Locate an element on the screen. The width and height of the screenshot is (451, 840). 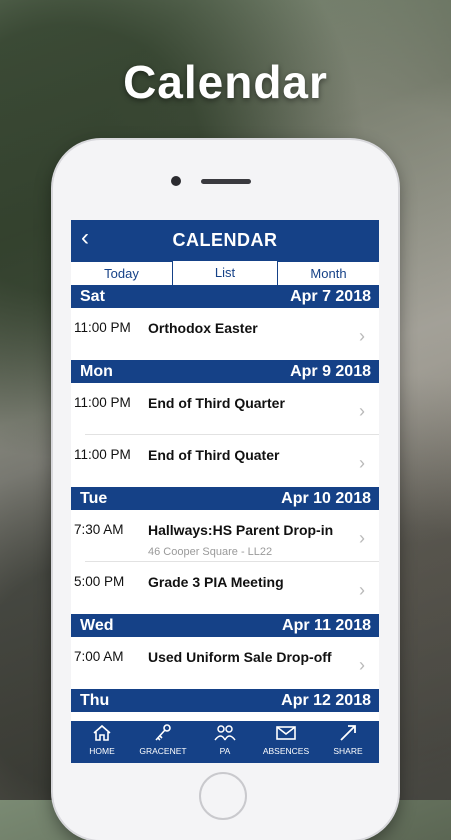
page-title: CALENDAR is located at coordinates (225, 240).